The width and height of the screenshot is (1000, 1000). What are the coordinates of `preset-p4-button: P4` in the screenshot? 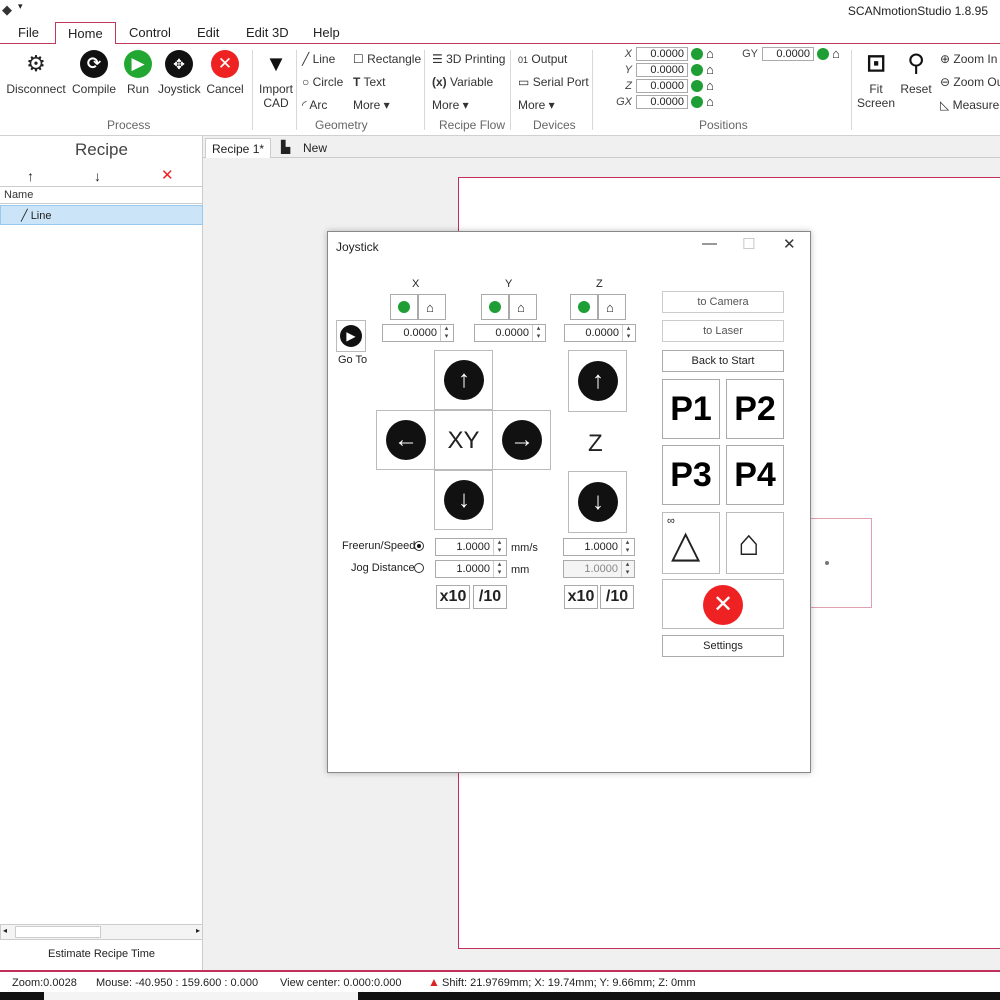 It's located at (755, 475).